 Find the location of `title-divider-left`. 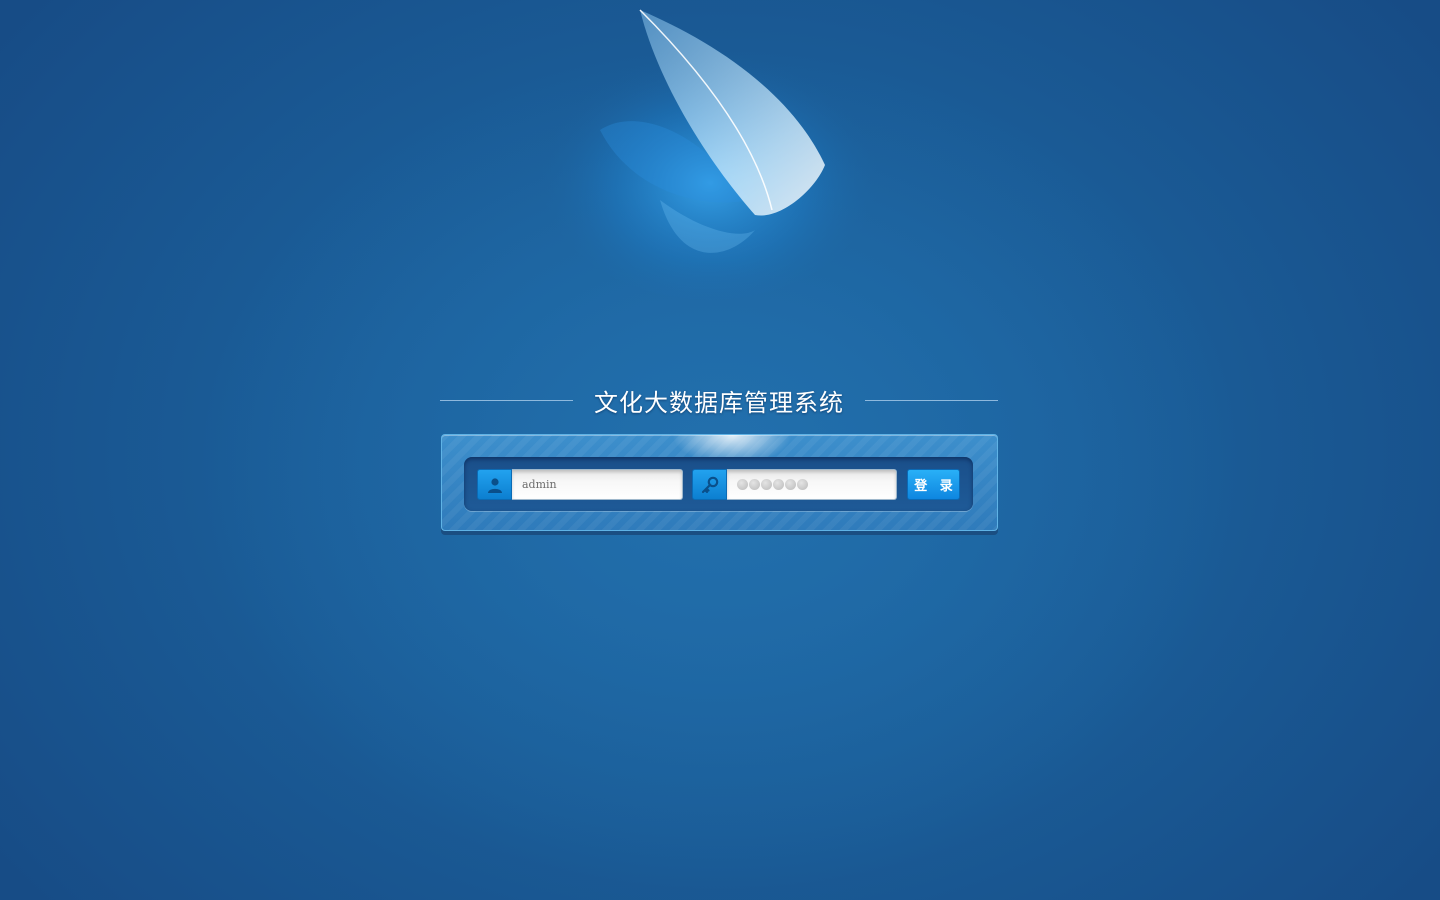

title-divider-left is located at coordinates (506, 400).